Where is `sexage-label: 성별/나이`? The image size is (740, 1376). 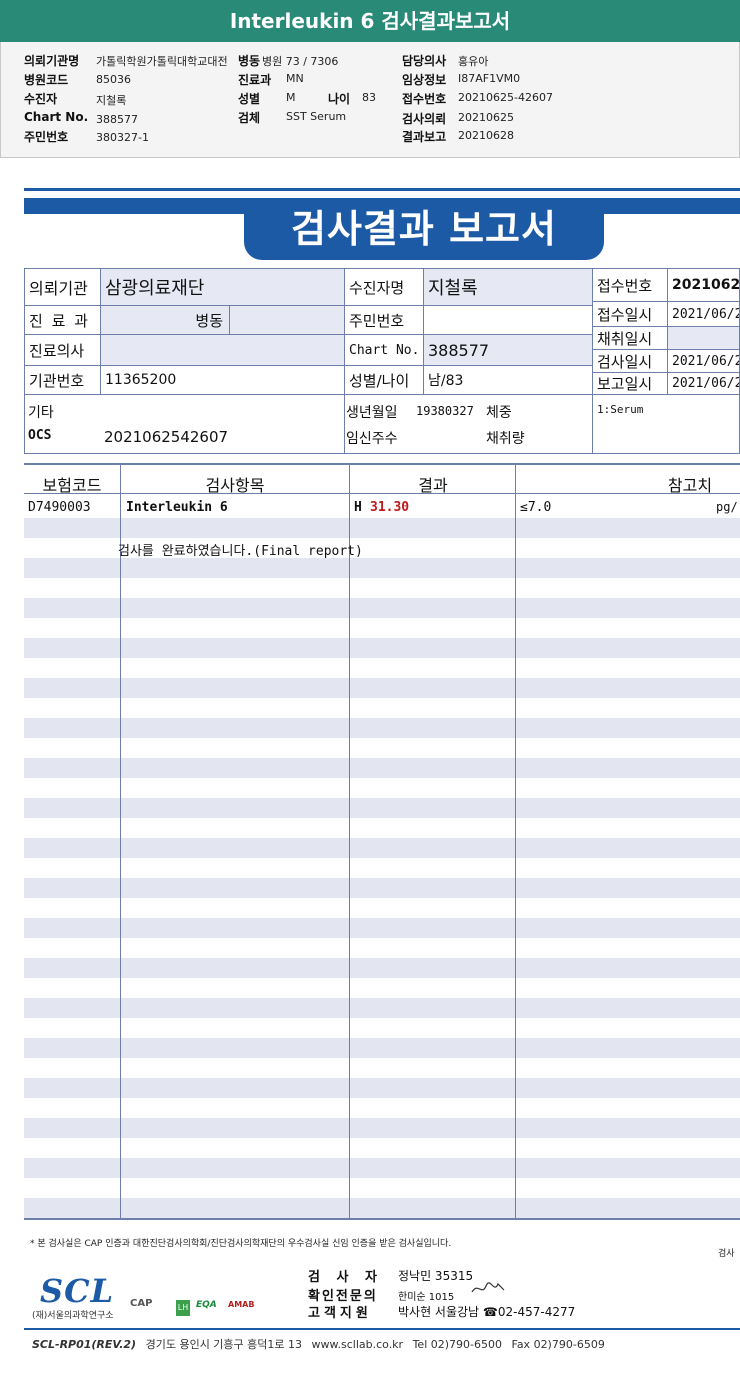
sexage-label: 성별/나이 is located at coordinates (384, 380).